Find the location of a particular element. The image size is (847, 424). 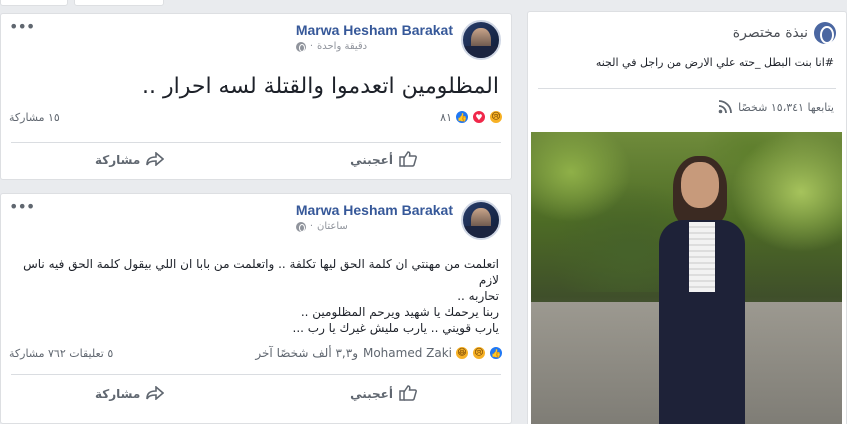

top-tab-right is located at coordinates (119, 3).